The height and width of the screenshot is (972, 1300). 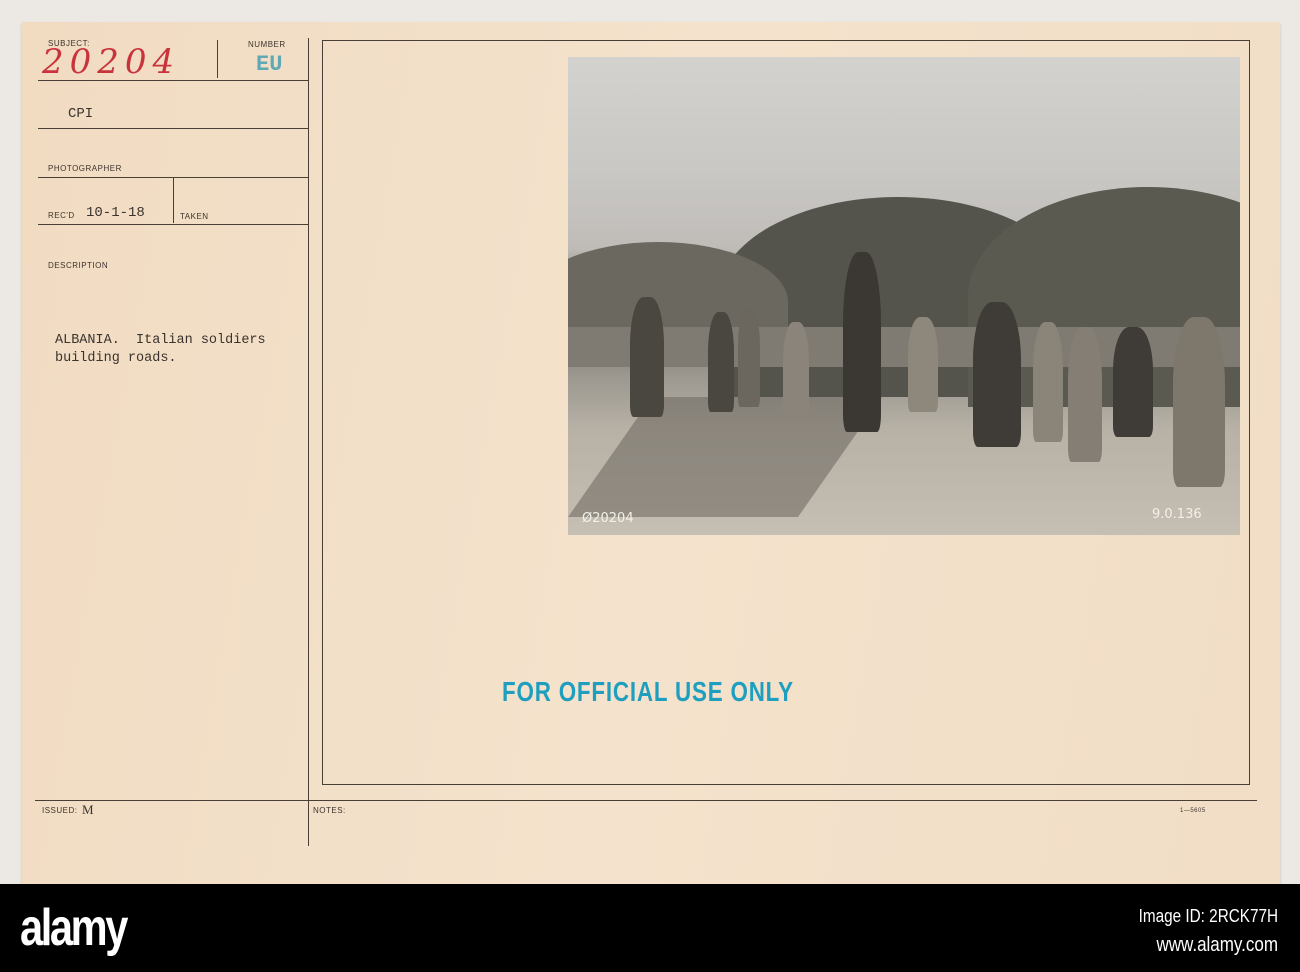 What do you see at coordinates (116, 358) in the screenshot?
I see `description-line-2: building roads.` at bounding box center [116, 358].